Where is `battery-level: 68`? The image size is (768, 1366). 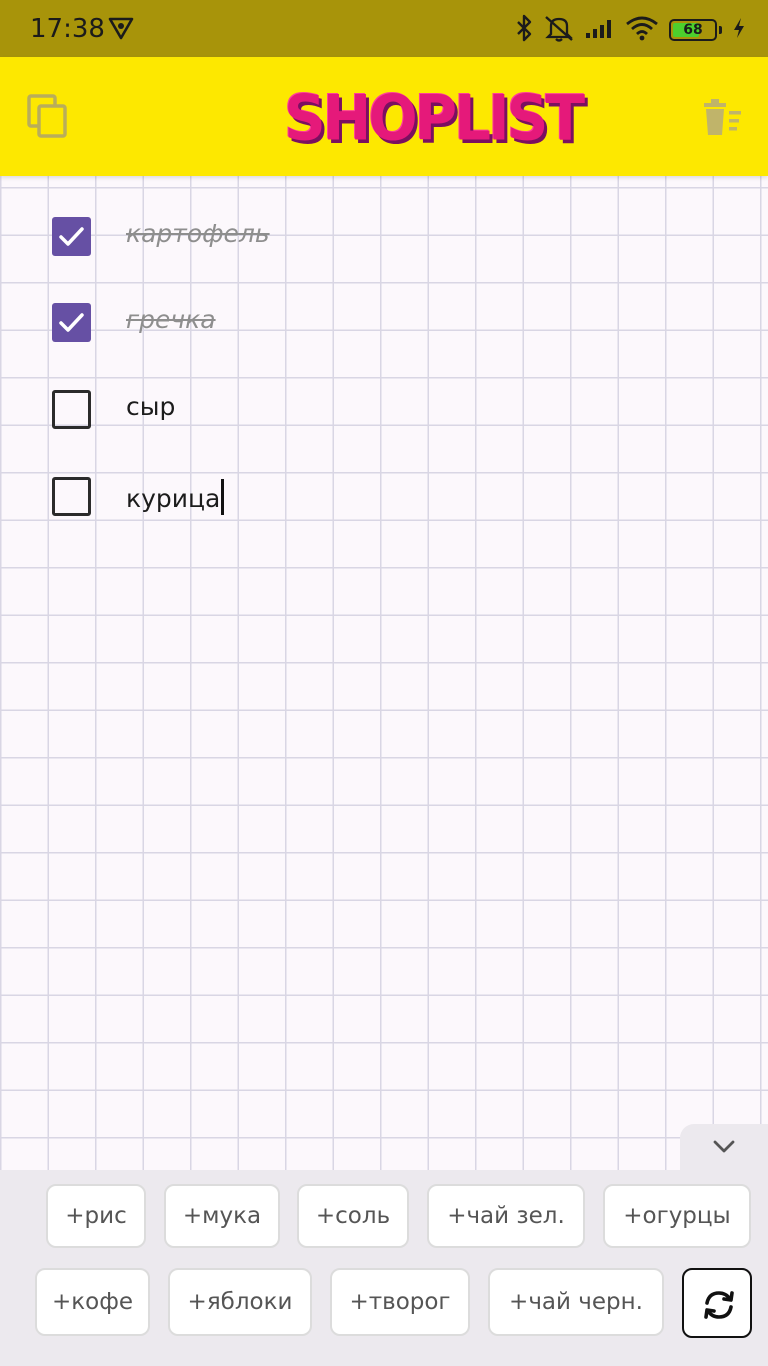
battery-level: 68 is located at coordinates (693, 30).